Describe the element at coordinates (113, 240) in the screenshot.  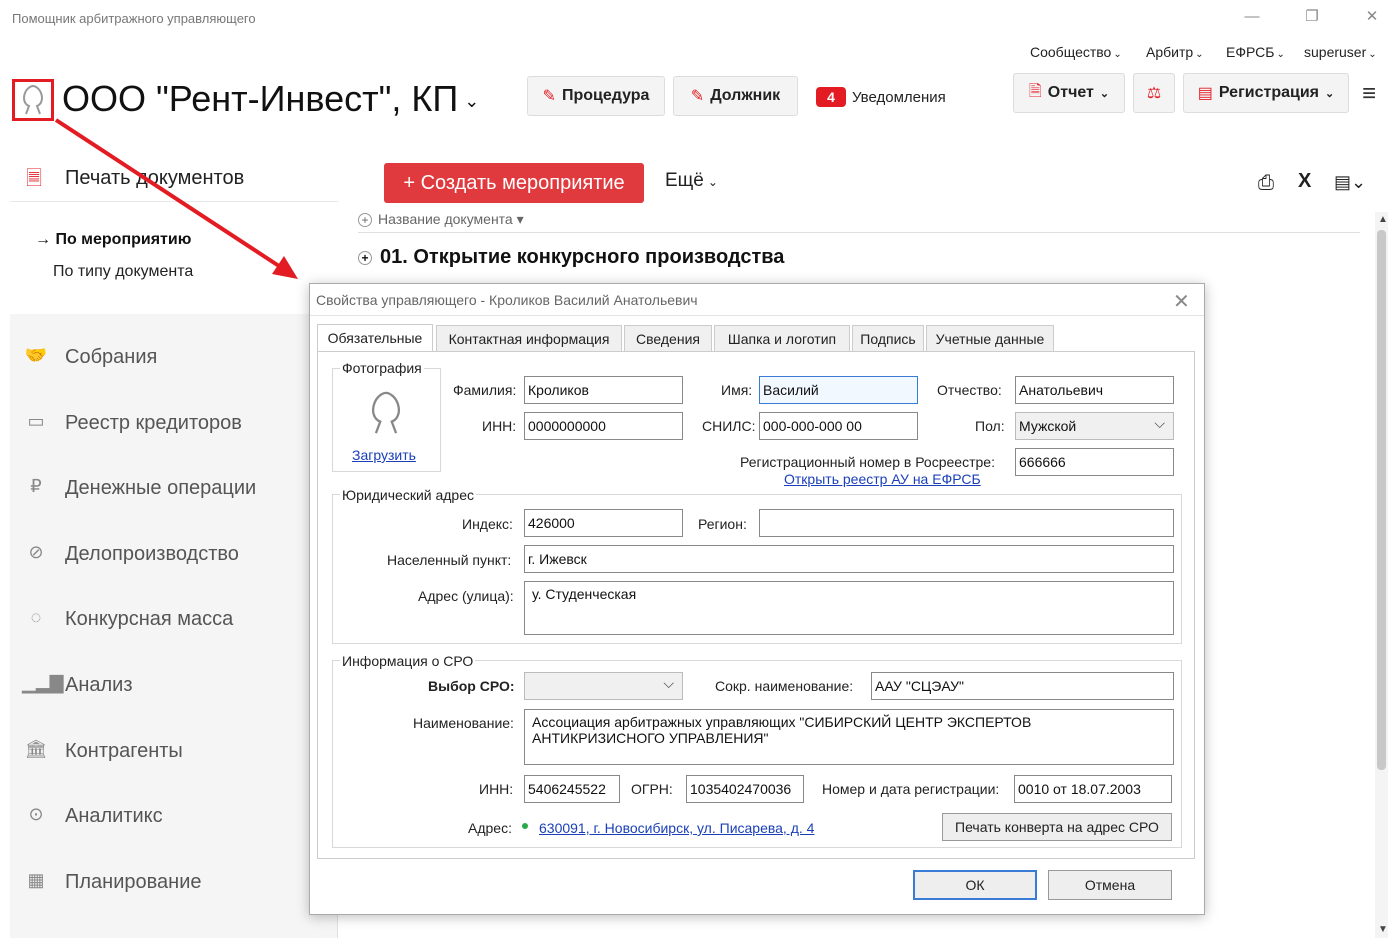
I see `submenu-by-event: → По мероприятию` at that location.